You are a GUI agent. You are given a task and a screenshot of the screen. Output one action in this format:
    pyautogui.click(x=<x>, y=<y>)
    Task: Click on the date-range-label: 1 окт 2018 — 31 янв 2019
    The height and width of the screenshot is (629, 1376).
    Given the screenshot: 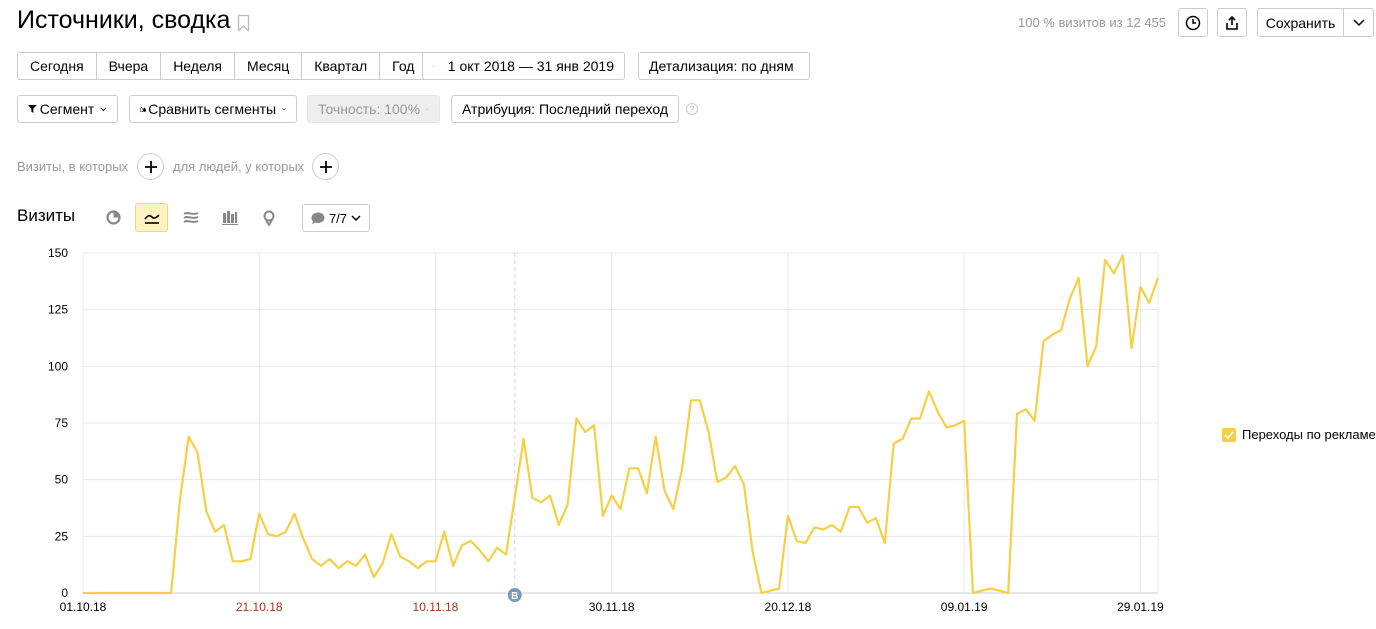 What is the action you would take?
    pyautogui.click(x=530, y=66)
    